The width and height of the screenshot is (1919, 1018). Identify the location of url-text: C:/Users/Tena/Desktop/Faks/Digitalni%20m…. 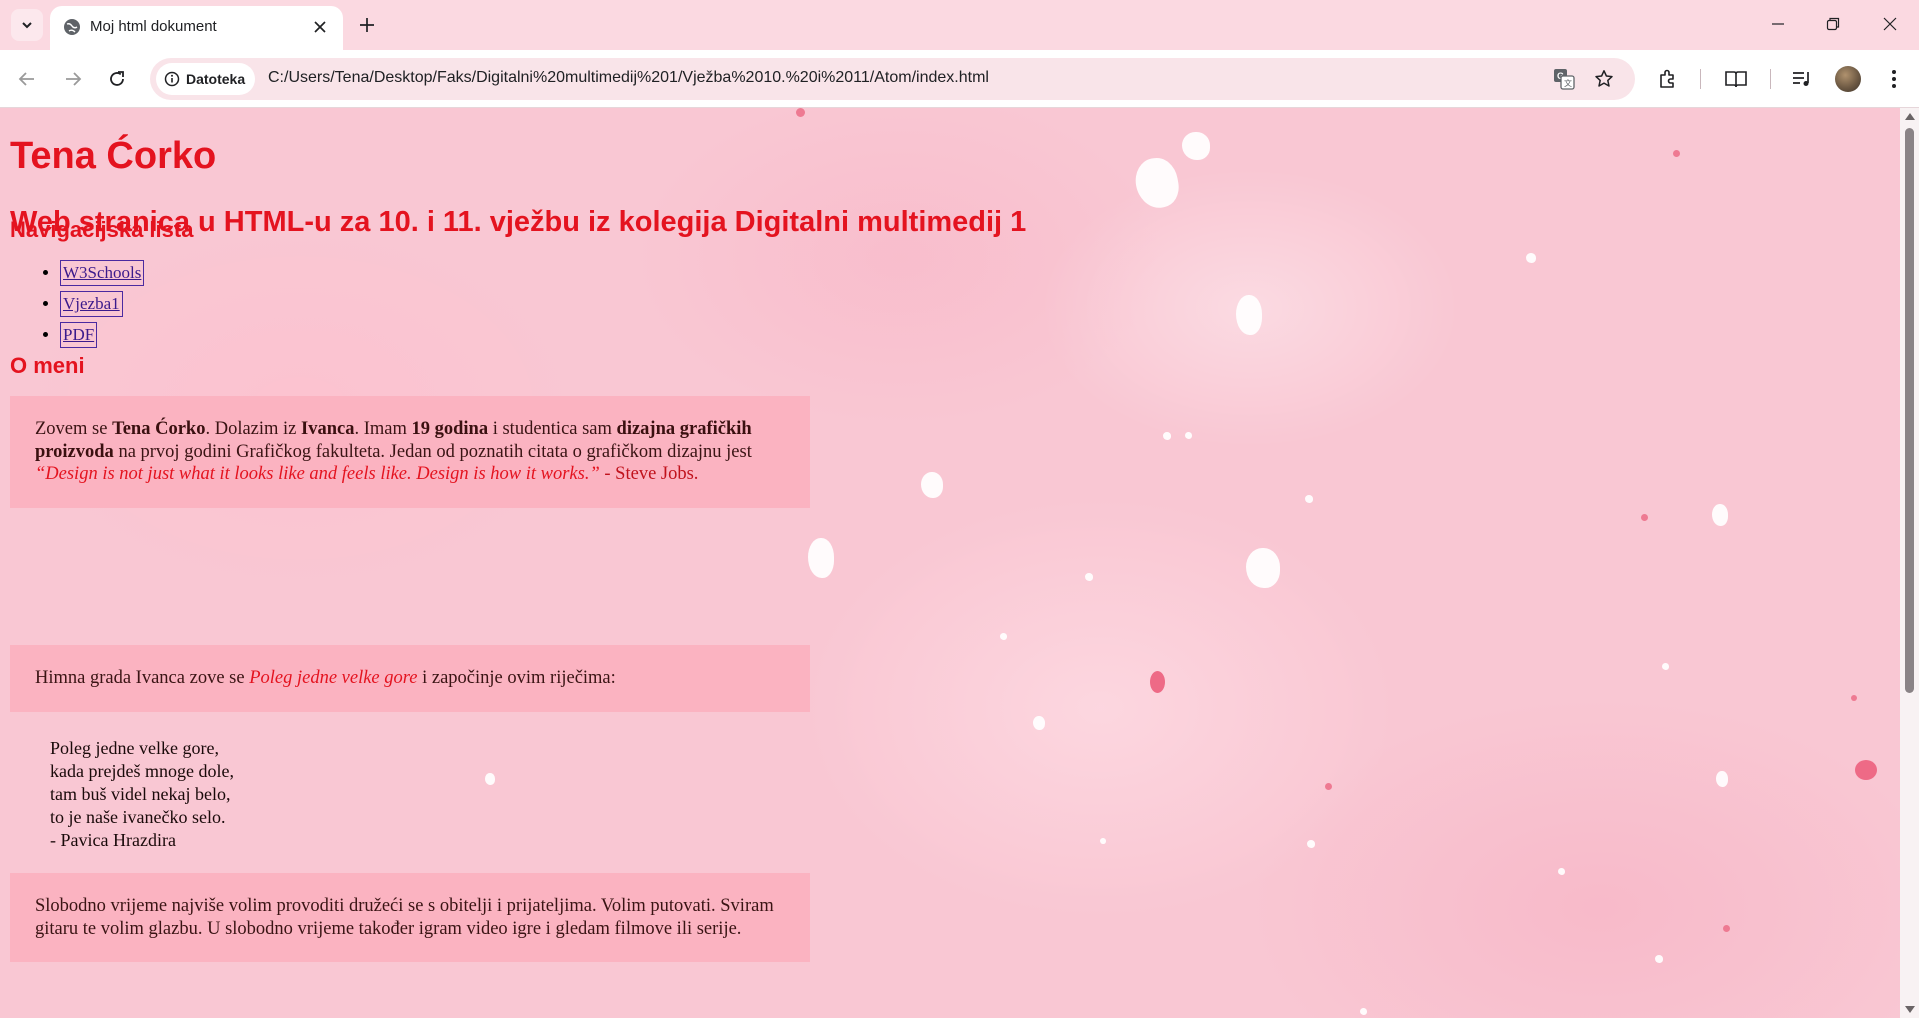
(628, 78).